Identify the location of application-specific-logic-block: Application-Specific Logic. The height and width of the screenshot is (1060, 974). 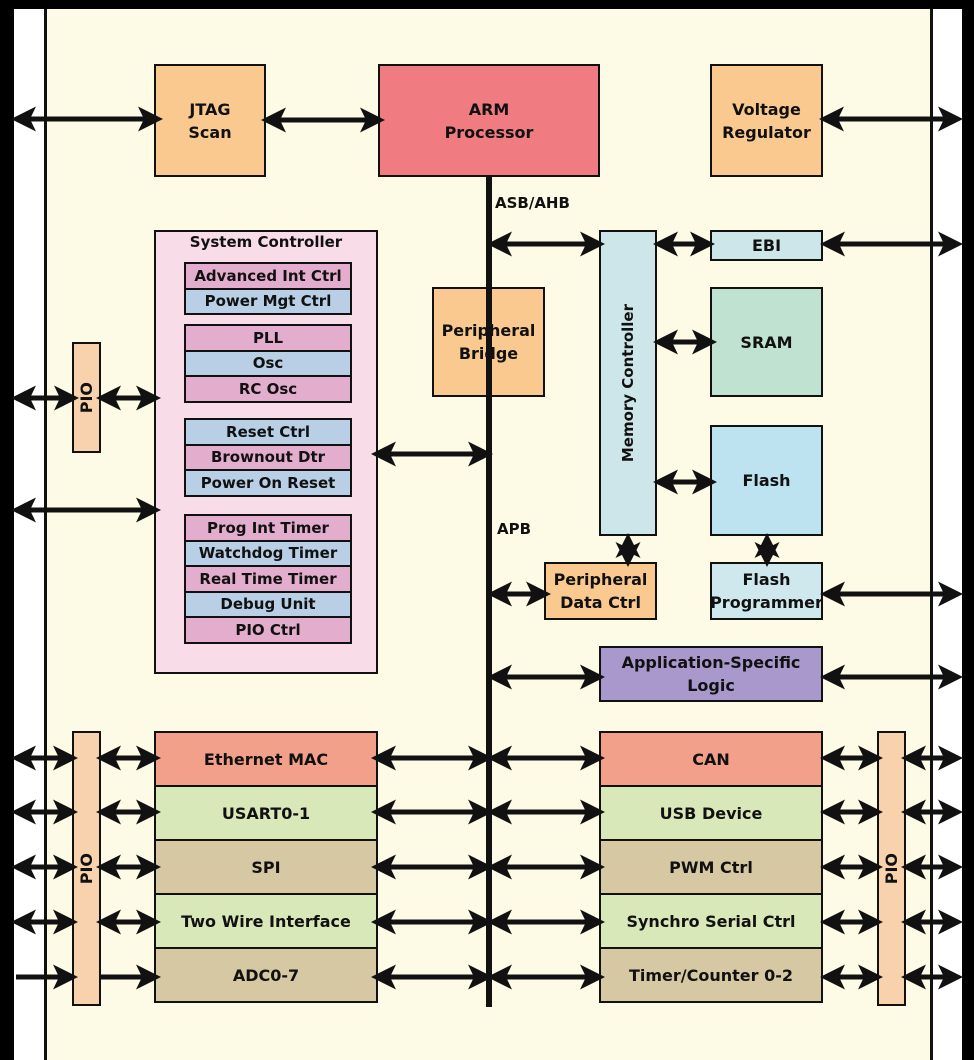
(711, 674).